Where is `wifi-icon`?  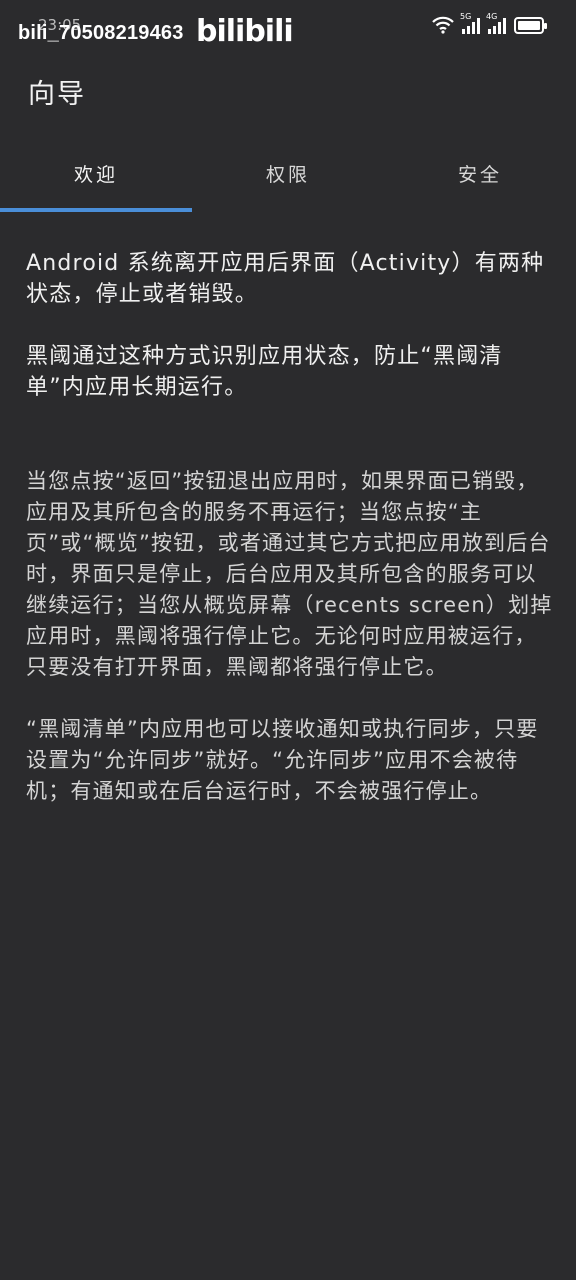 wifi-icon is located at coordinates (443, 25).